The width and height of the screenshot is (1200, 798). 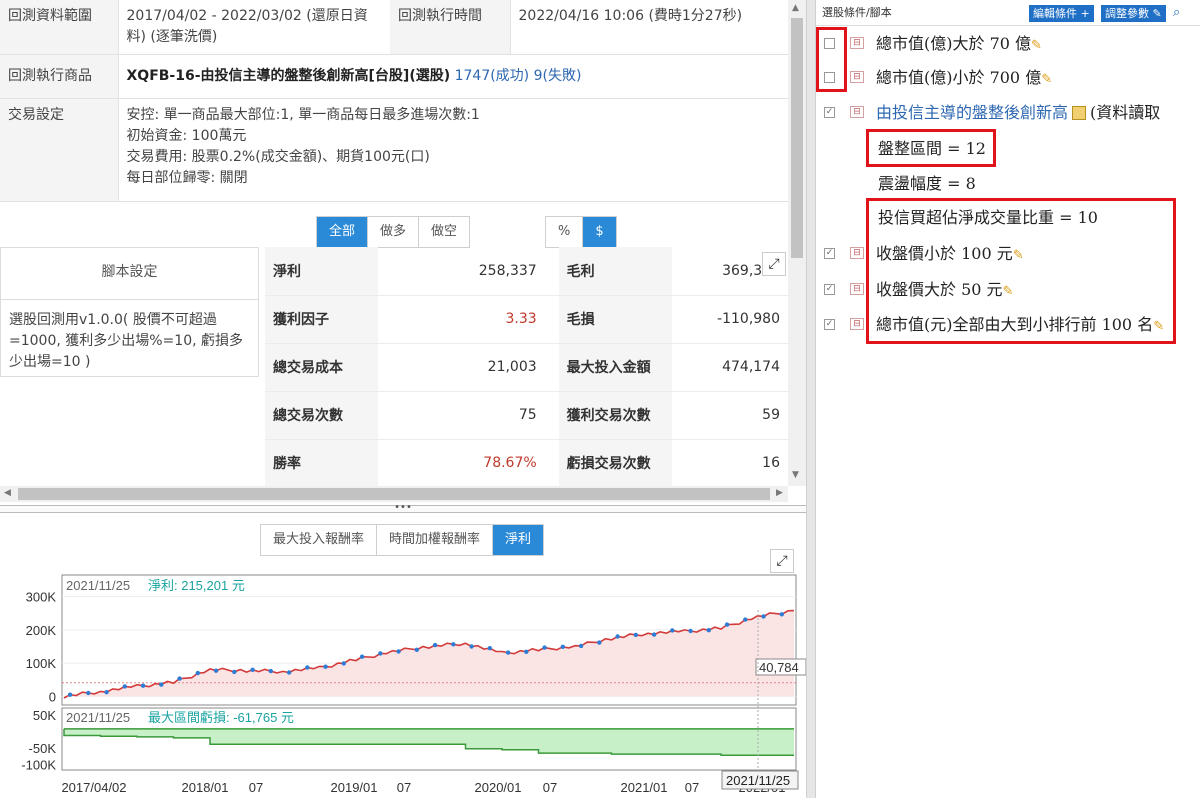 I want to click on condition-label: 總市值(億)小於 700 億✎, so click(x=964, y=79).